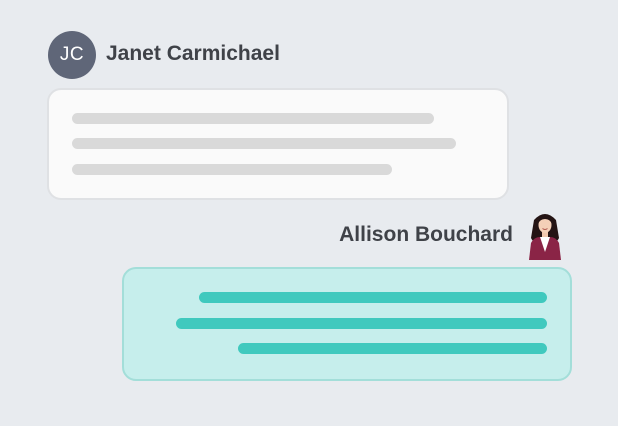 This screenshot has width=618, height=426. I want to click on sender-name-outgoing: Allison Bouchard, so click(426, 235).